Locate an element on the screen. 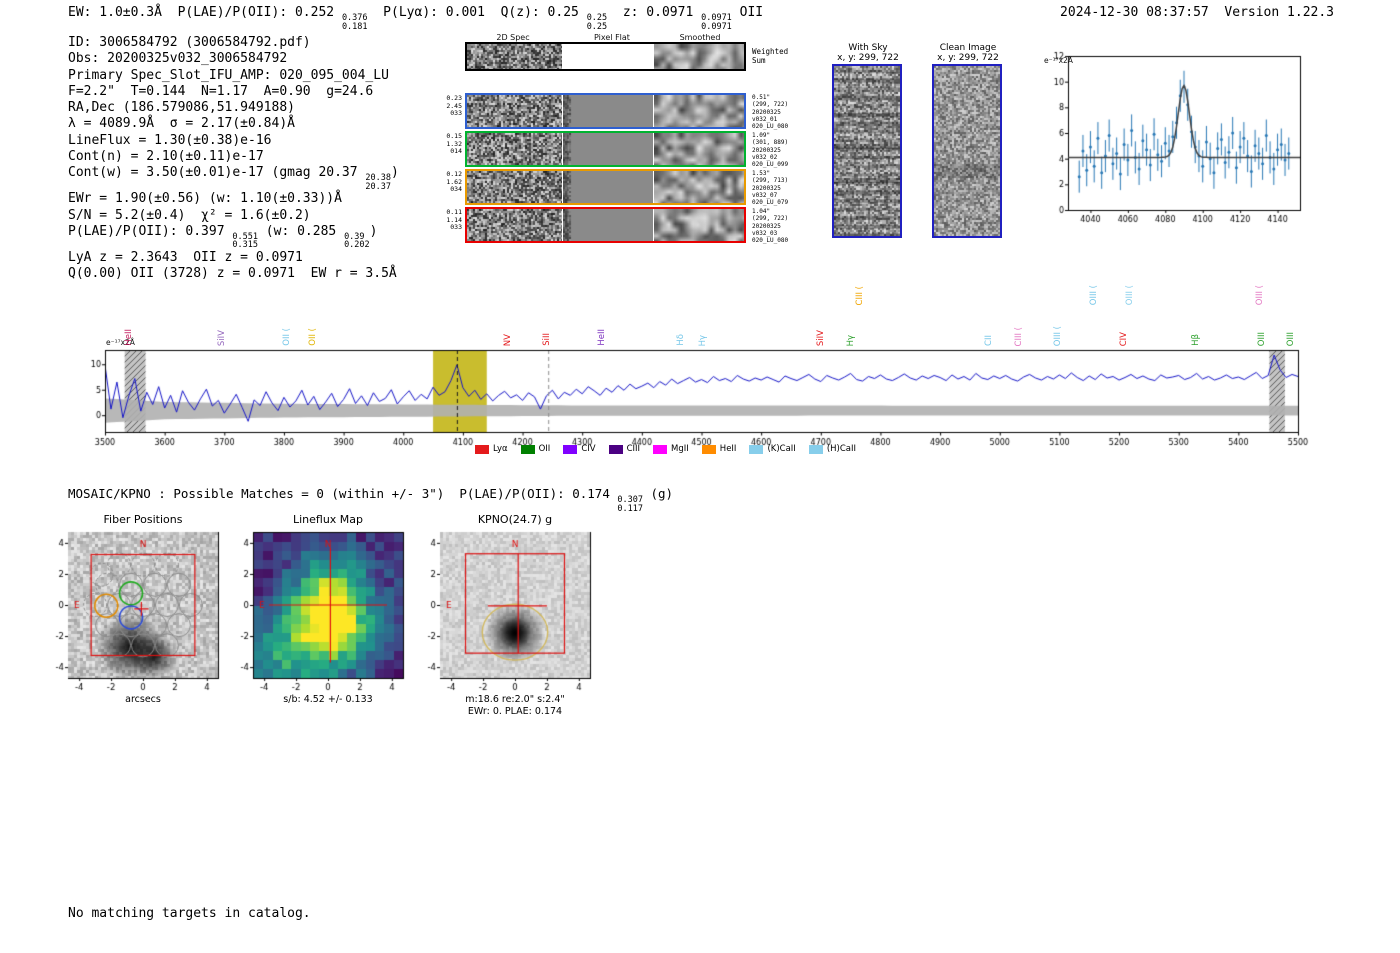  info-line: F=2.2" T=0.144 N=1.17 A=0.90 g=24.6 is located at coordinates (233, 92).